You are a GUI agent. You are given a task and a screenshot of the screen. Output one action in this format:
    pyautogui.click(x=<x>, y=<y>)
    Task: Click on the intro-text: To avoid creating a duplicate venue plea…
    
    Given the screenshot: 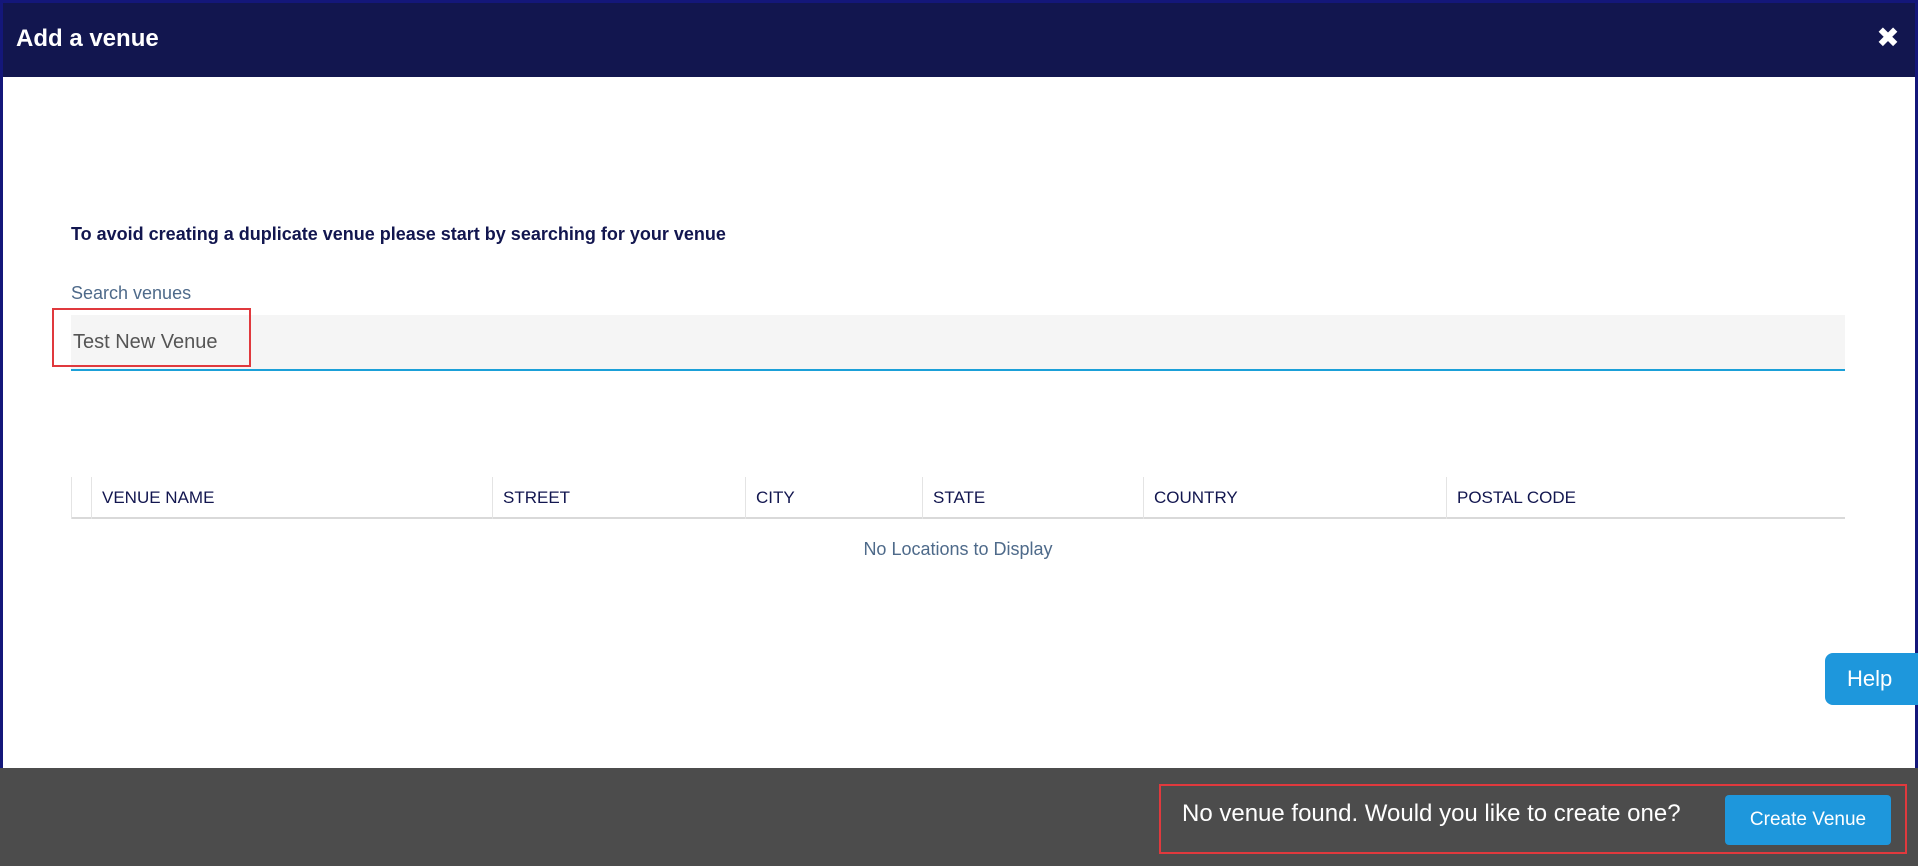 What is the action you would take?
    pyautogui.click(x=398, y=234)
    